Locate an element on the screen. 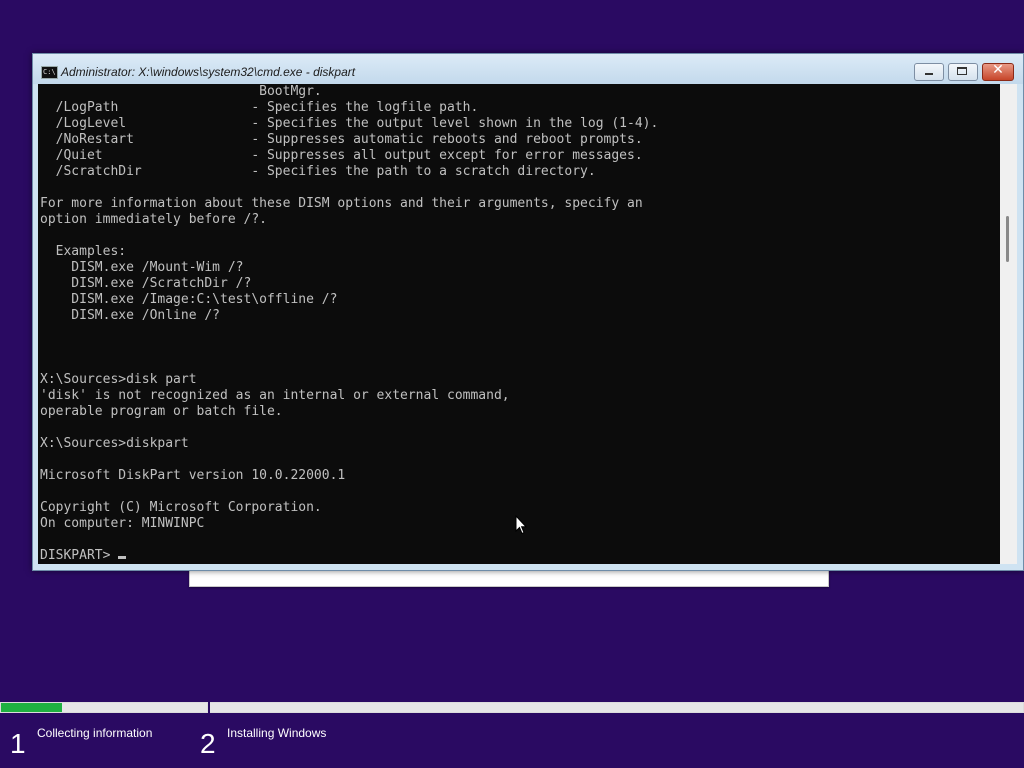 Image resolution: width=1024 pixels, height=768 pixels. progress-fill is located at coordinates (31, 707).